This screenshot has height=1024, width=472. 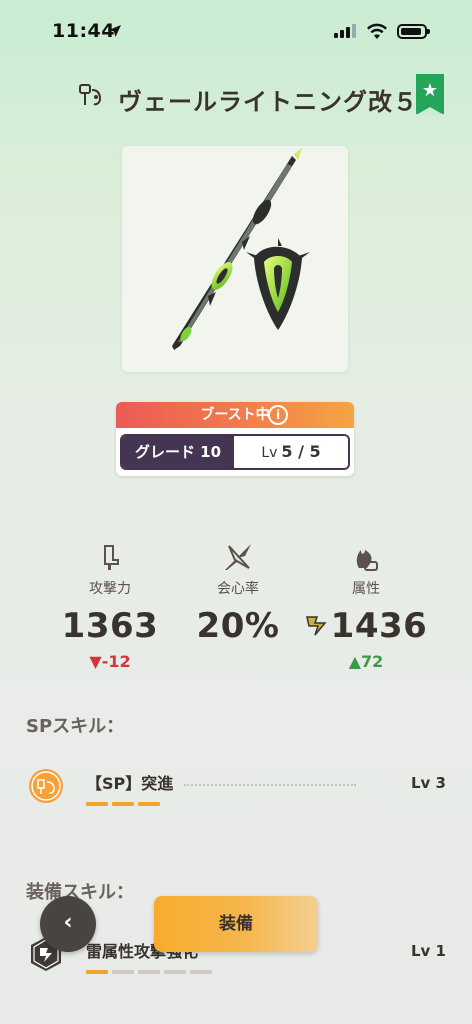 What do you see at coordinates (46, 786) in the screenshot?
I see `sp-skill-icon` at bounding box center [46, 786].